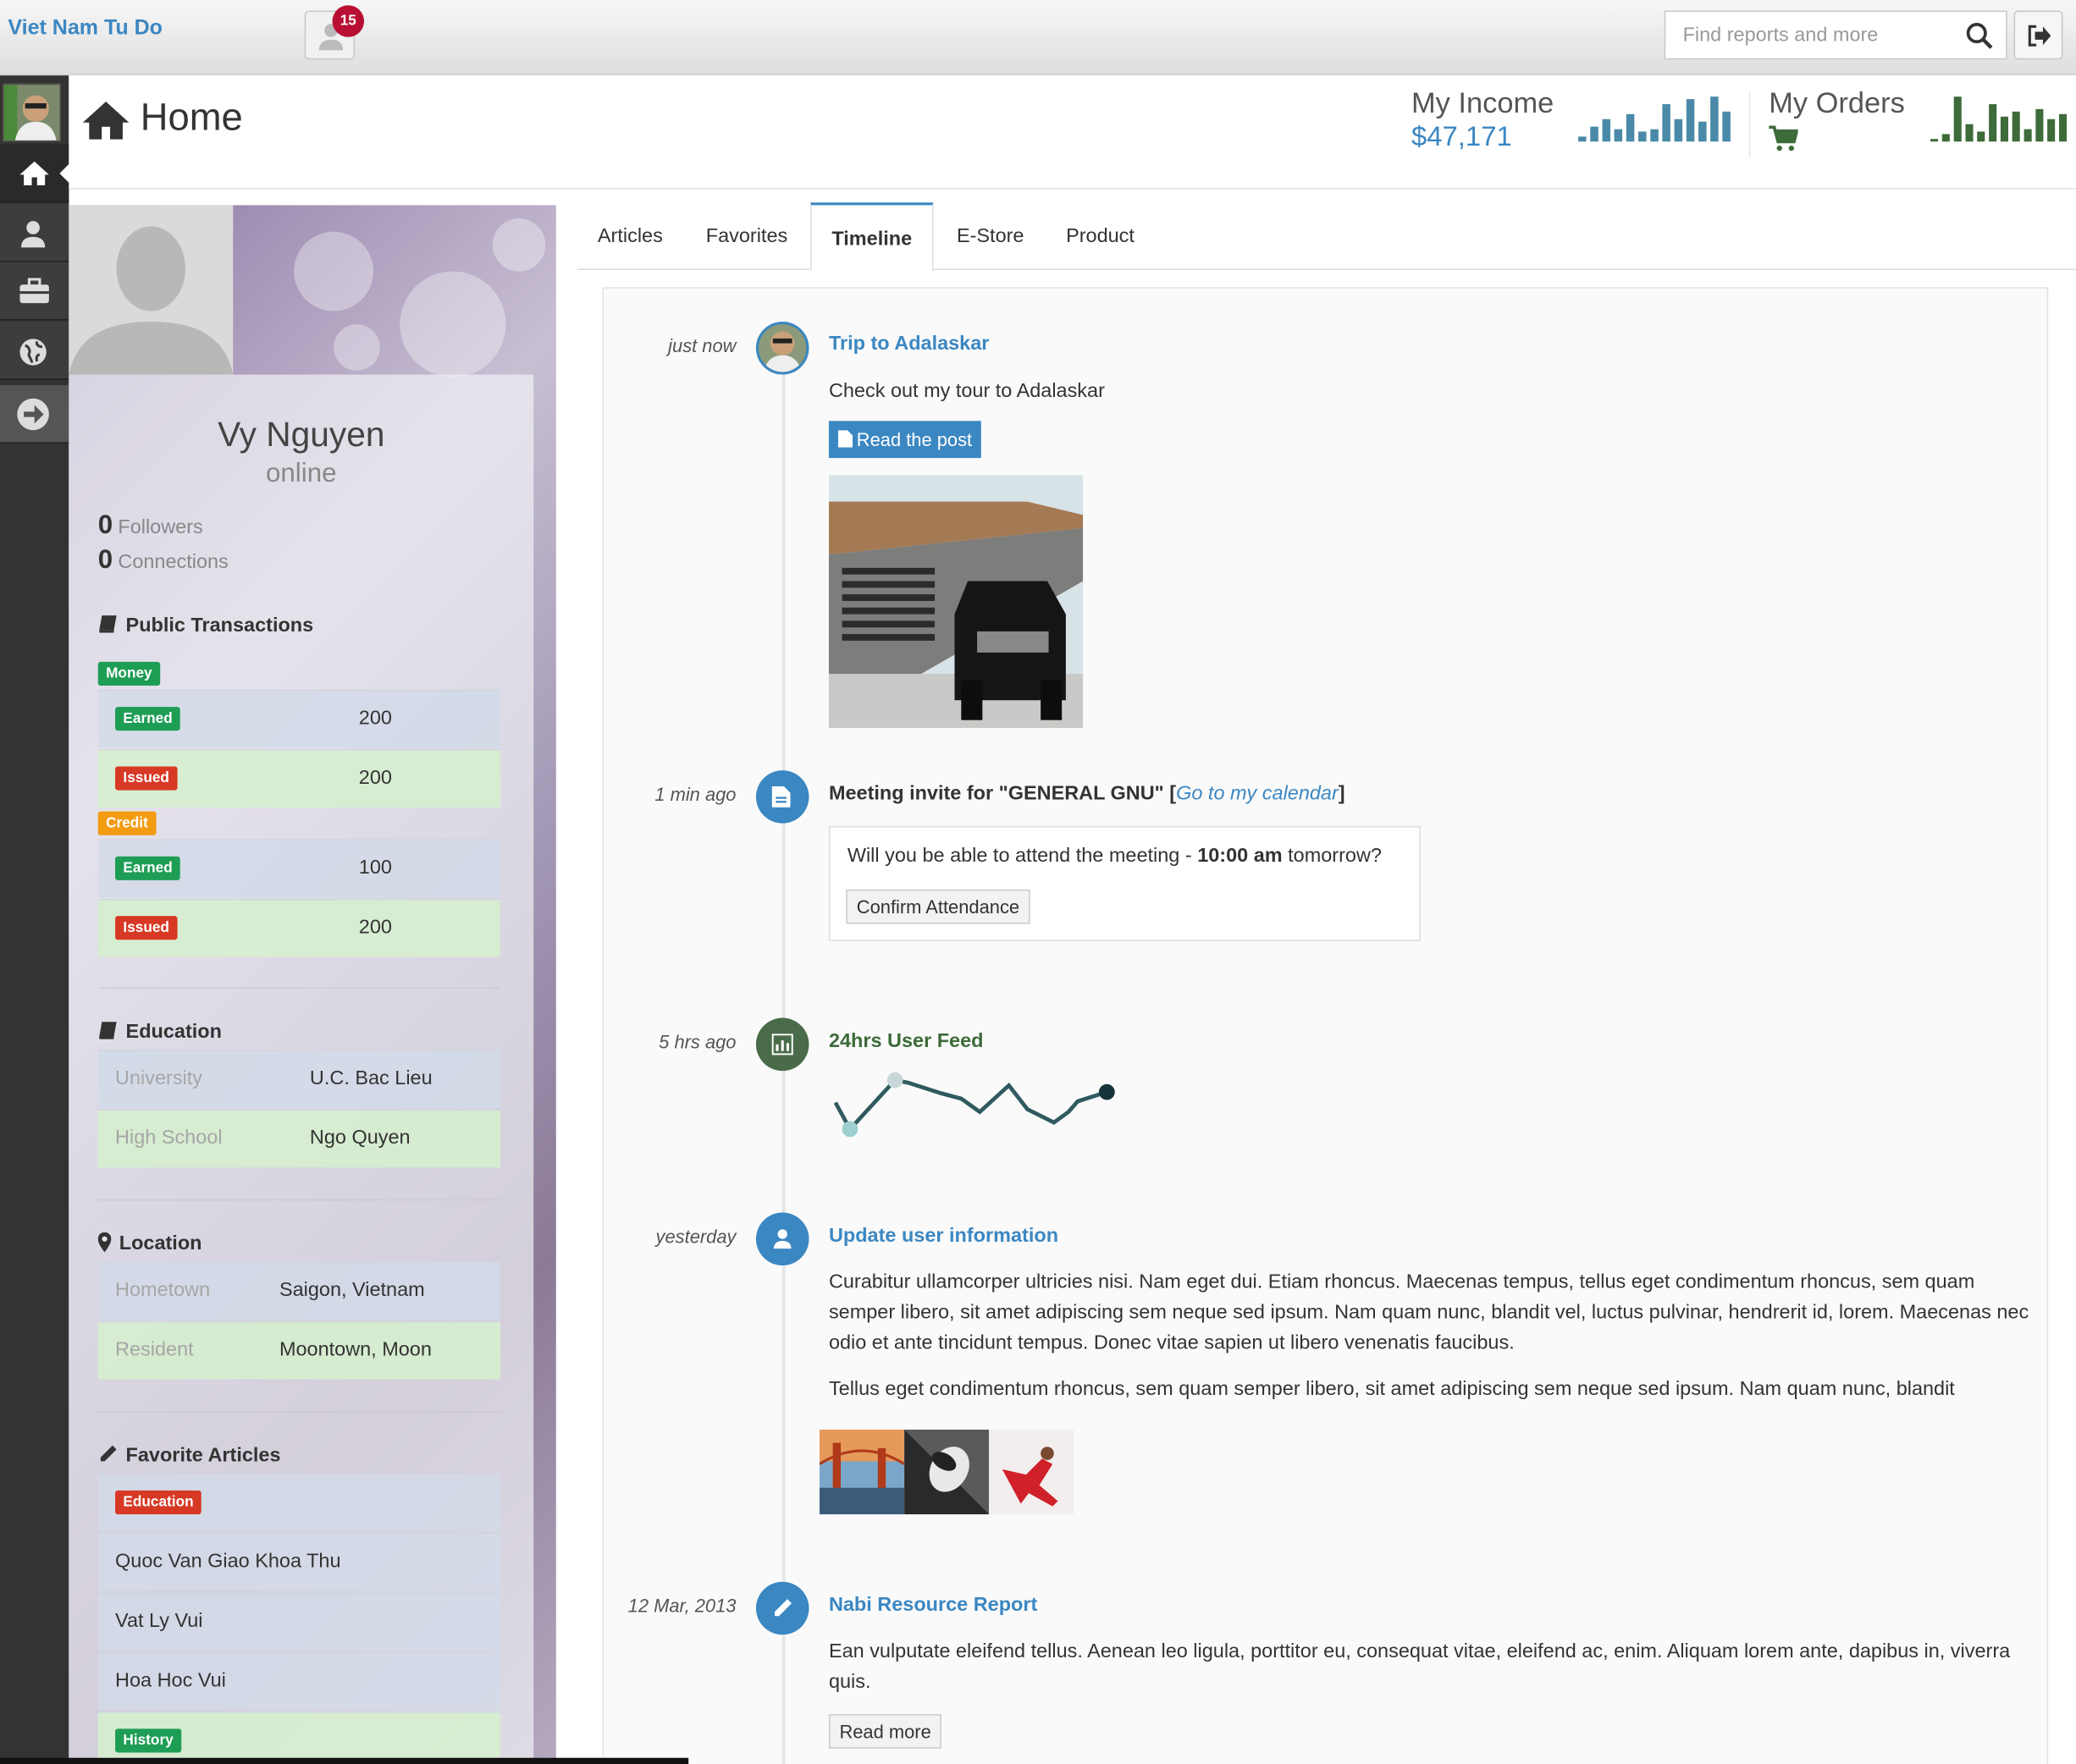 The height and width of the screenshot is (1764, 2076). Describe the element at coordinates (703, 345) in the screenshot. I see `event-time: just now` at that location.